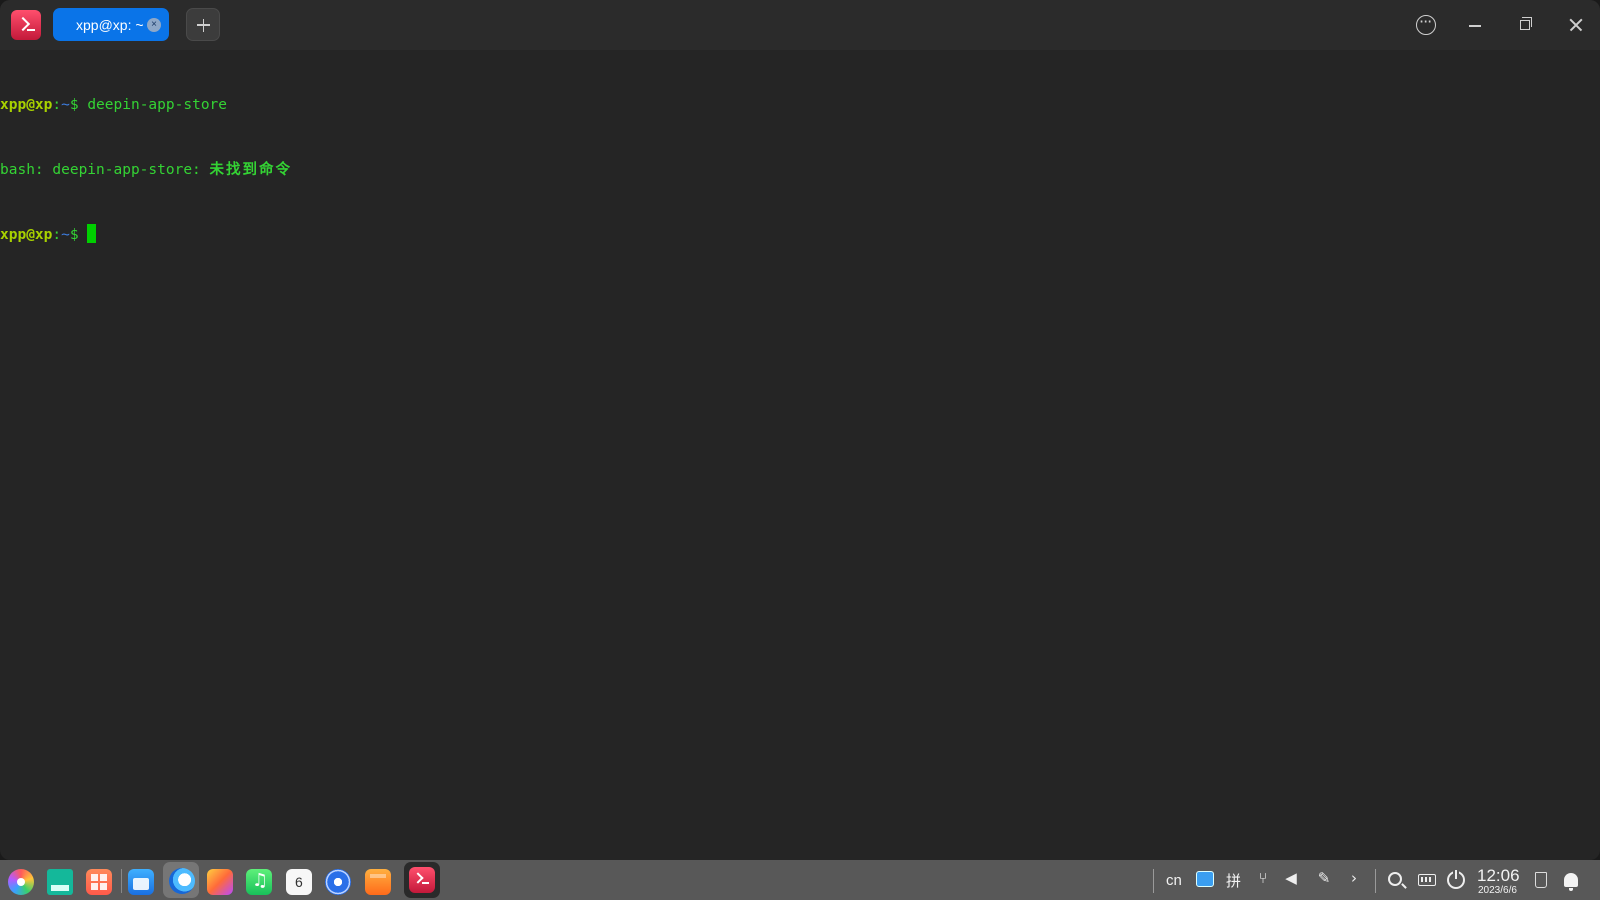  What do you see at coordinates (1576, 25) in the screenshot?
I see `close-button` at bounding box center [1576, 25].